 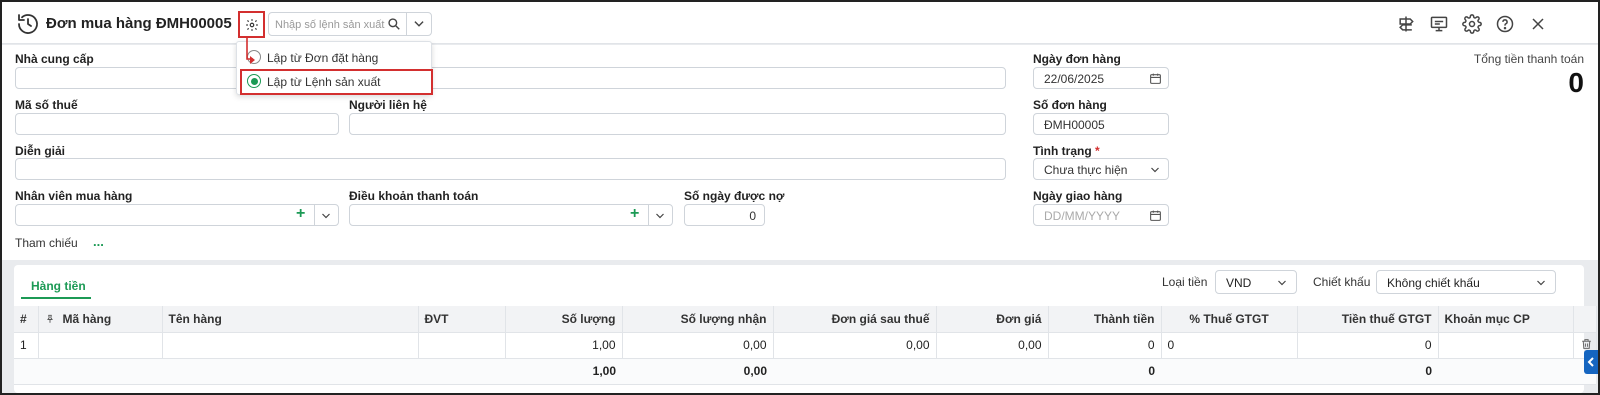 I want to click on table-total-row: 1,00 0,00 0 0, so click(x=805, y=371).